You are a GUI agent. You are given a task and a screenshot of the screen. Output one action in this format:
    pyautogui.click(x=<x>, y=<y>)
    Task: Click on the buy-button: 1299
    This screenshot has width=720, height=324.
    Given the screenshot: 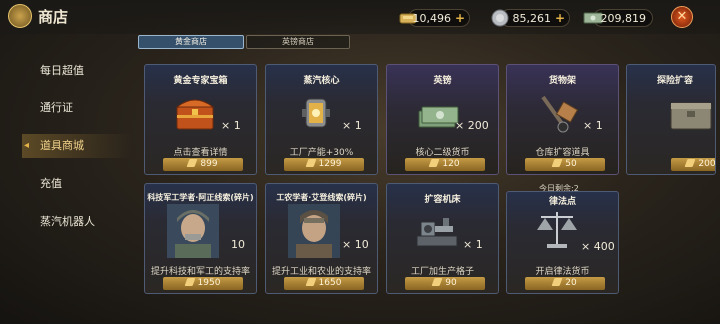 What is the action you would take?
    pyautogui.click(x=324, y=164)
    